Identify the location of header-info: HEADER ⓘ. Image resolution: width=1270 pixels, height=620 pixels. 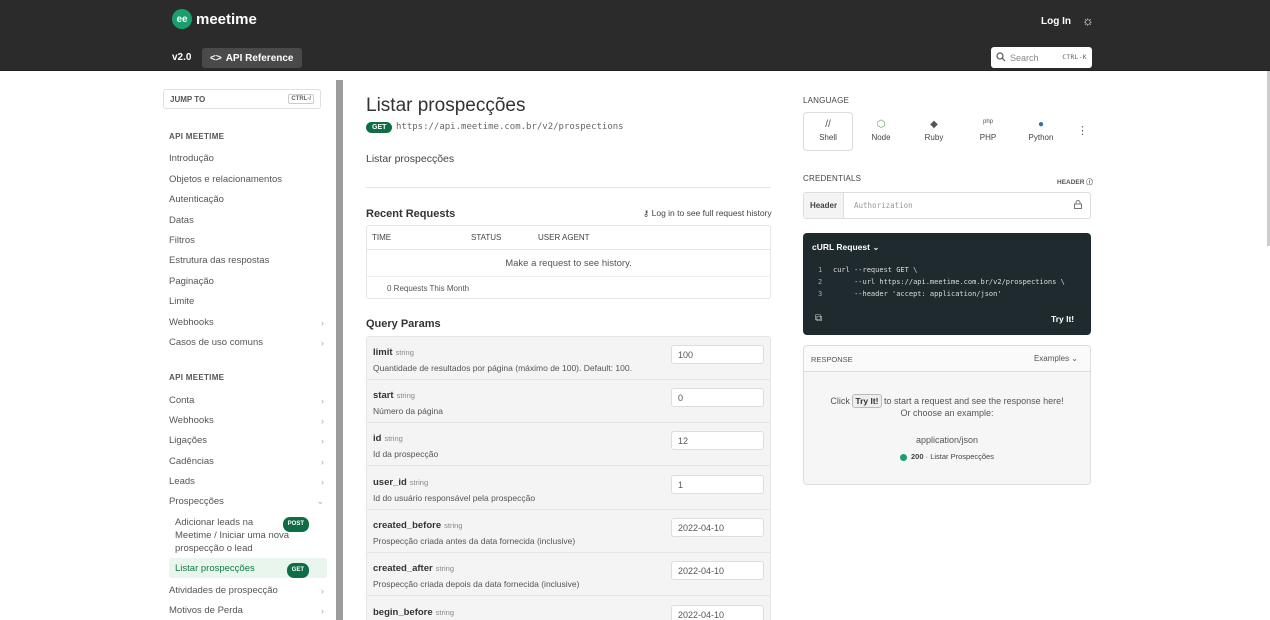
(1075, 181).